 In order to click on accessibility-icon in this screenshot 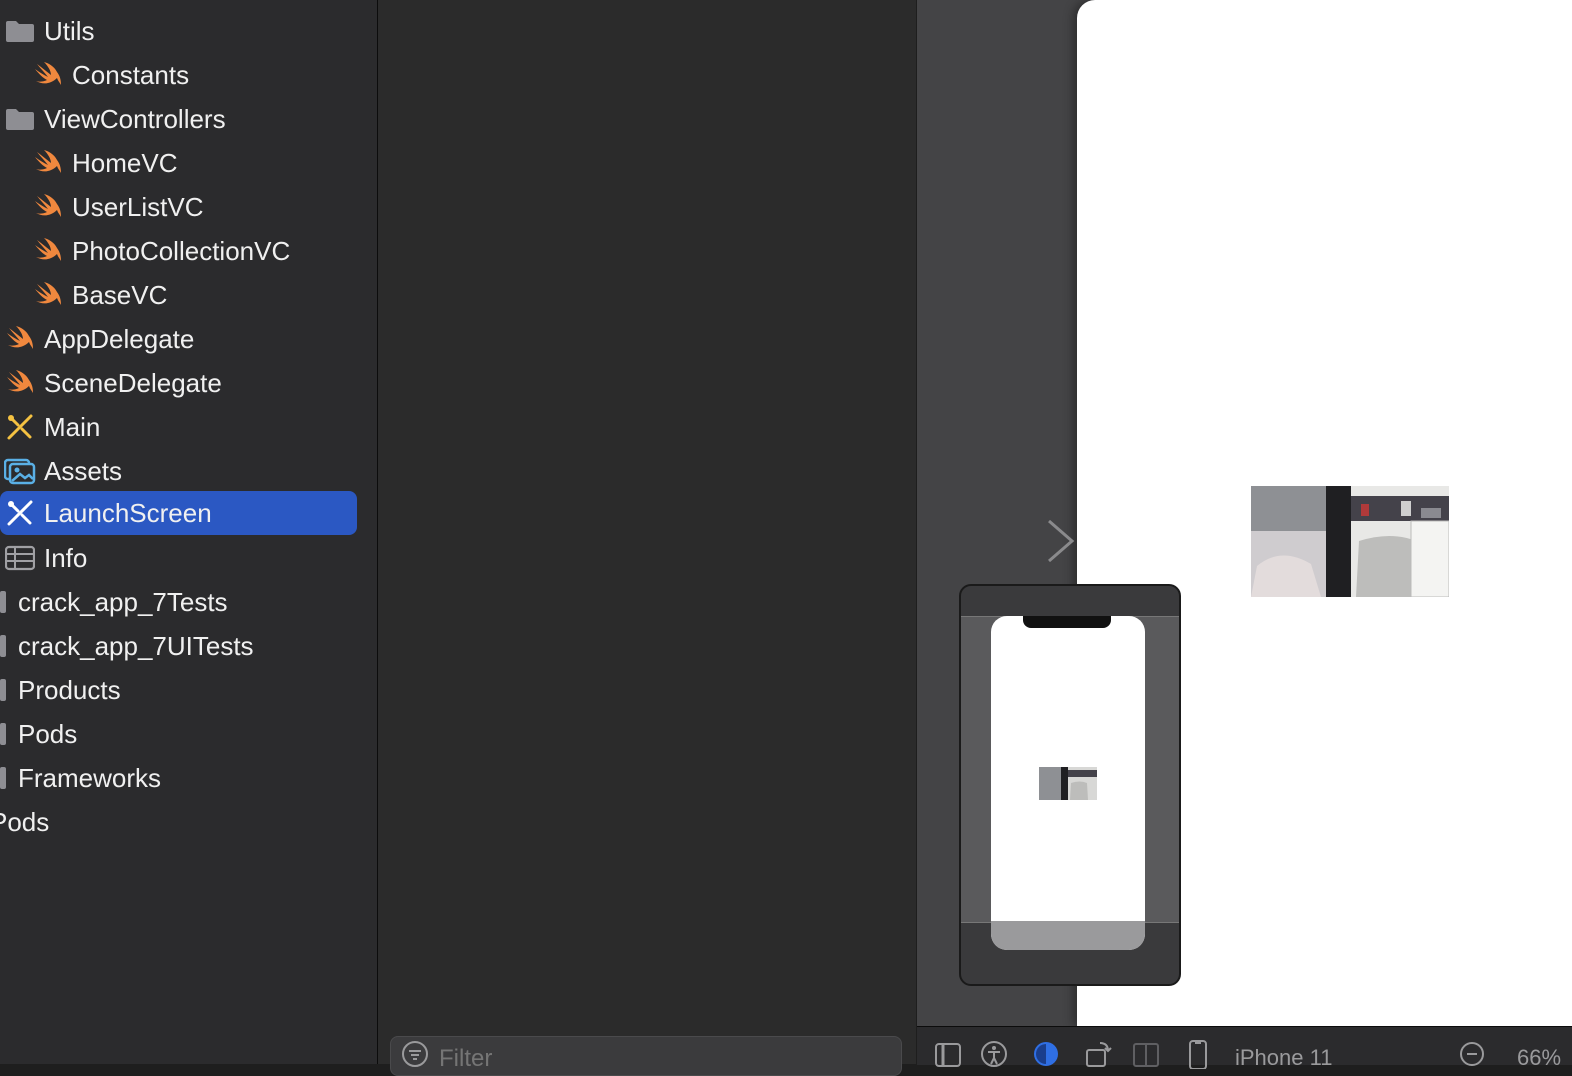, I will do `click(994, 1054)`.